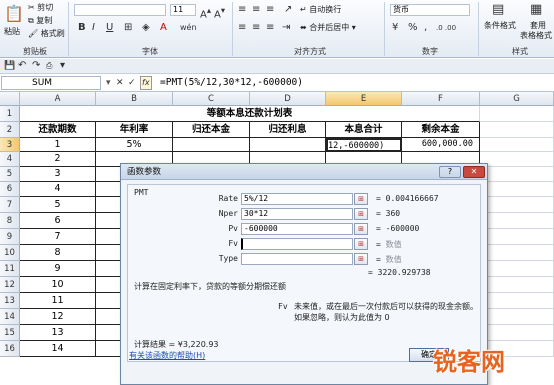 This screenshot has width=554, height=385. What do you see at coordinates (10, 333) in the screenshot?
I see `row-header: 15` at bounding box center [10, 333].